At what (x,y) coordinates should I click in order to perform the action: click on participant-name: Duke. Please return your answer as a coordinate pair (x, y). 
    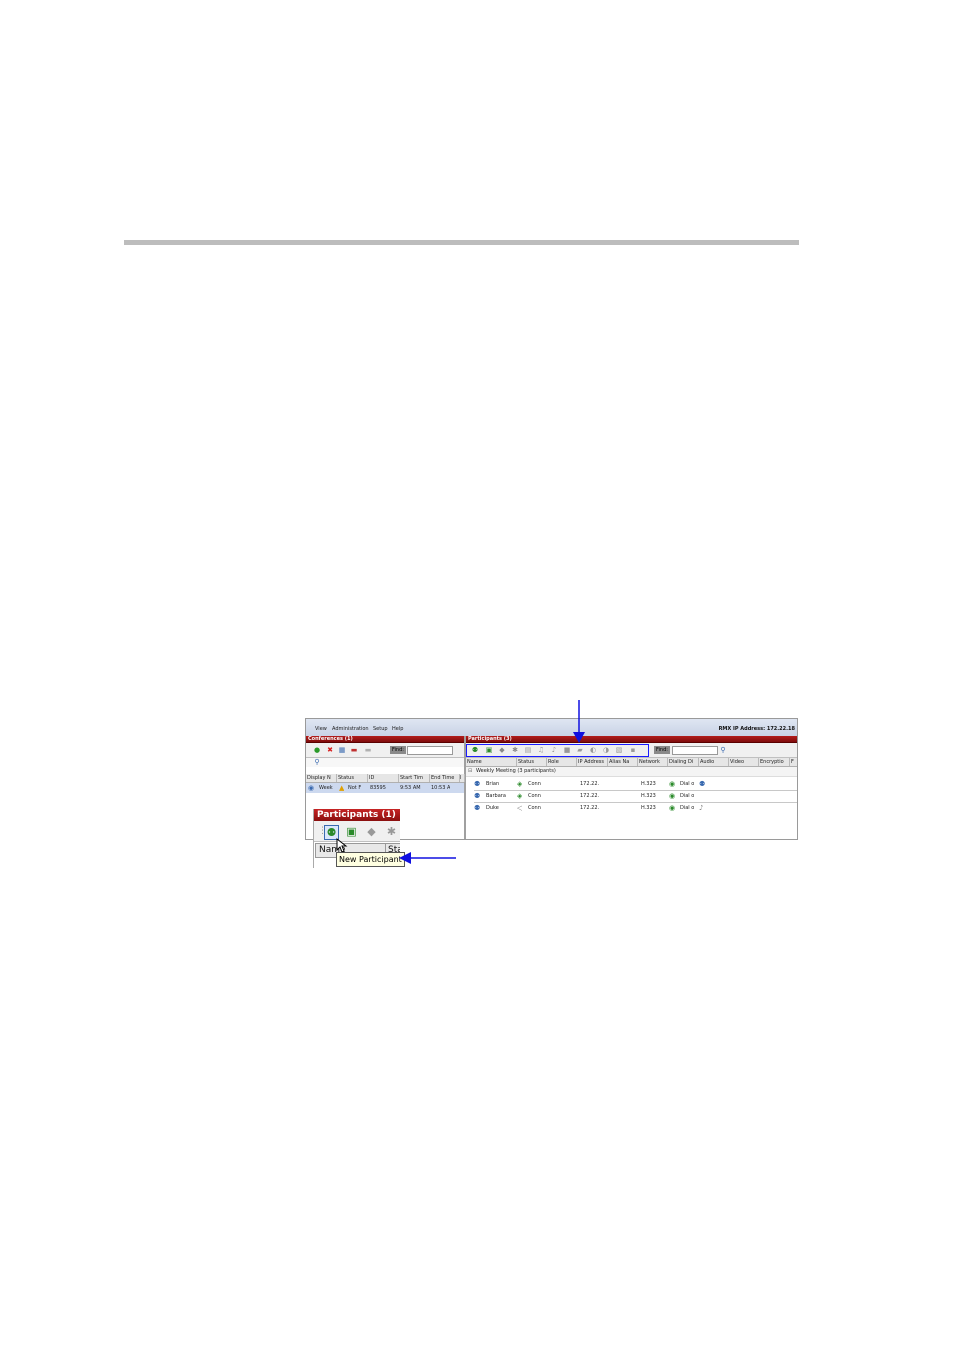
    Looking at the image, I should click on (492, 808).